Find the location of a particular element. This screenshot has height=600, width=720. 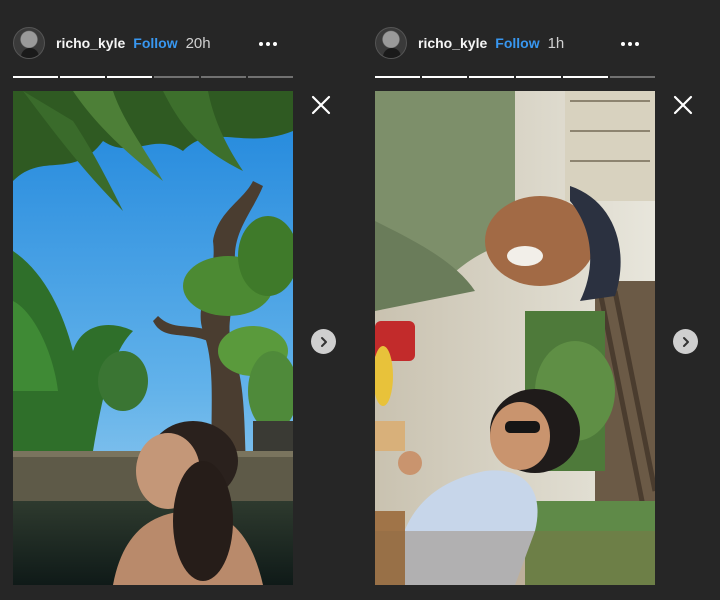

story-header: richo_kyle Follow 1h is located at coordinates (469, 43).